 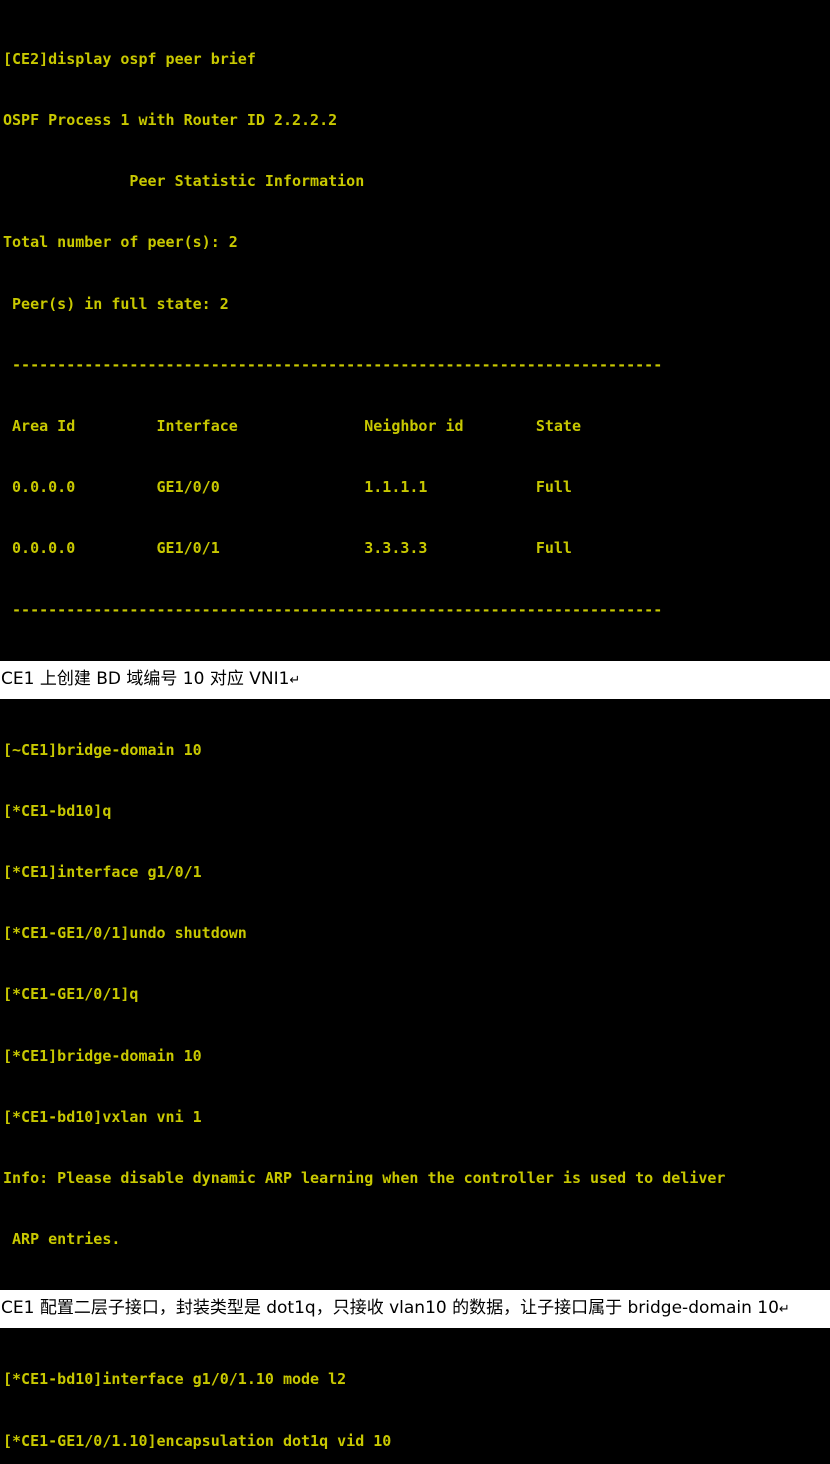 What do you see at coordinates (102, 1116) in the screenshot?
I see `terminal-line: [*CE1-bd10]vxlan vni 1` at bounding box center [102, 1116].